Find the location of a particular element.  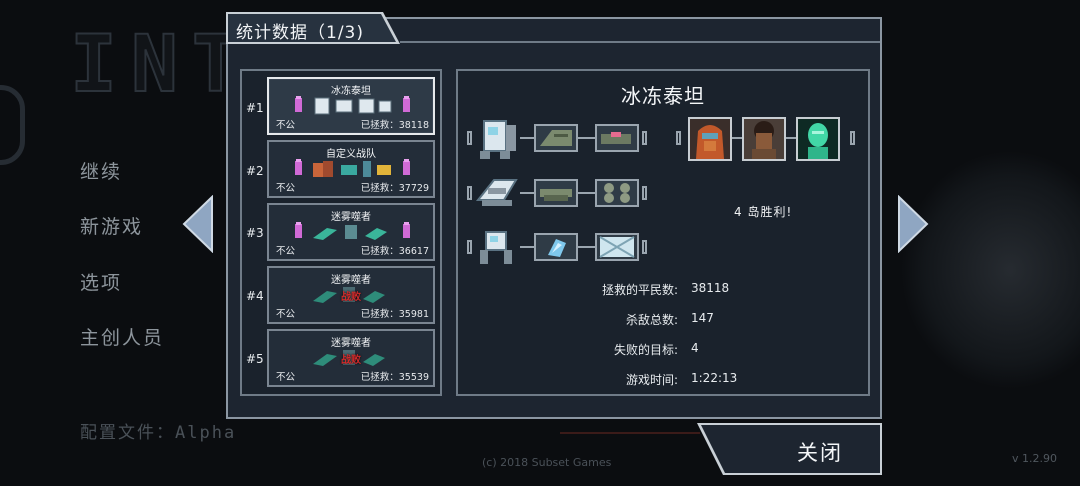

menu-item-options: 选项 is located at coordinates (101, 283).